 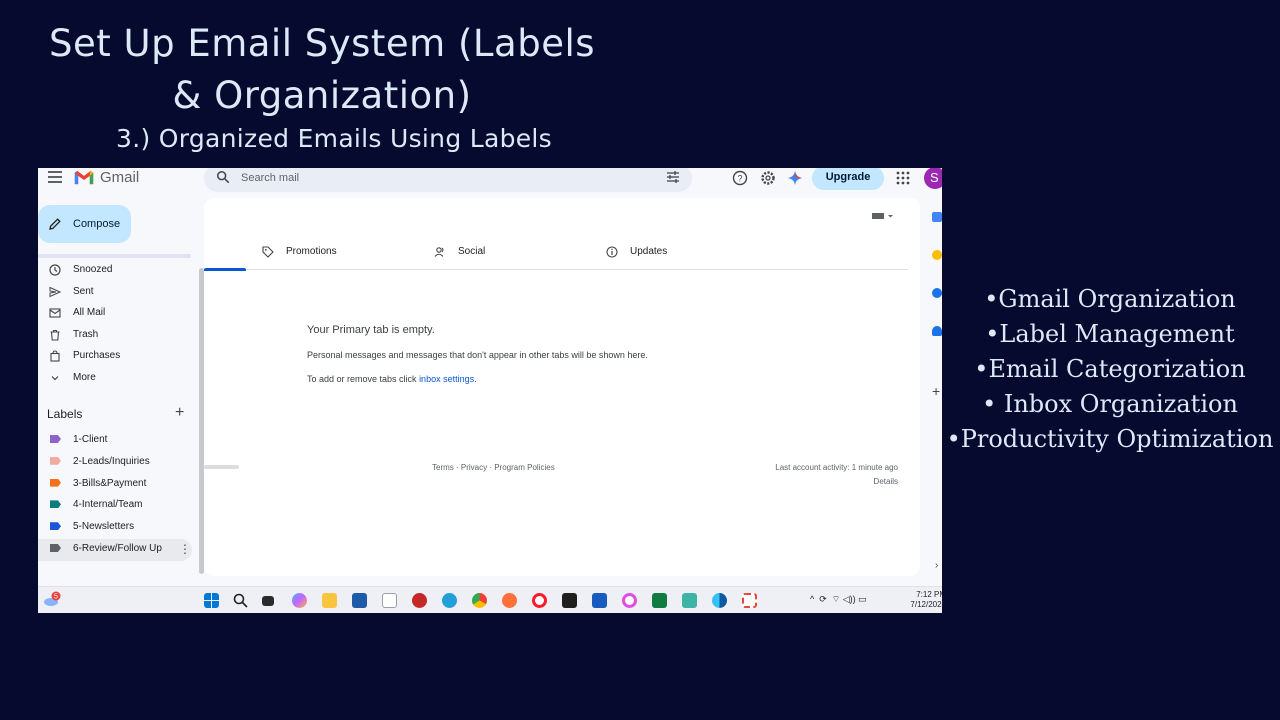 What do you see at coordinates (569, 600) in the screenshot?
I see `app-dark-icon` at bounding box center [569, 600].